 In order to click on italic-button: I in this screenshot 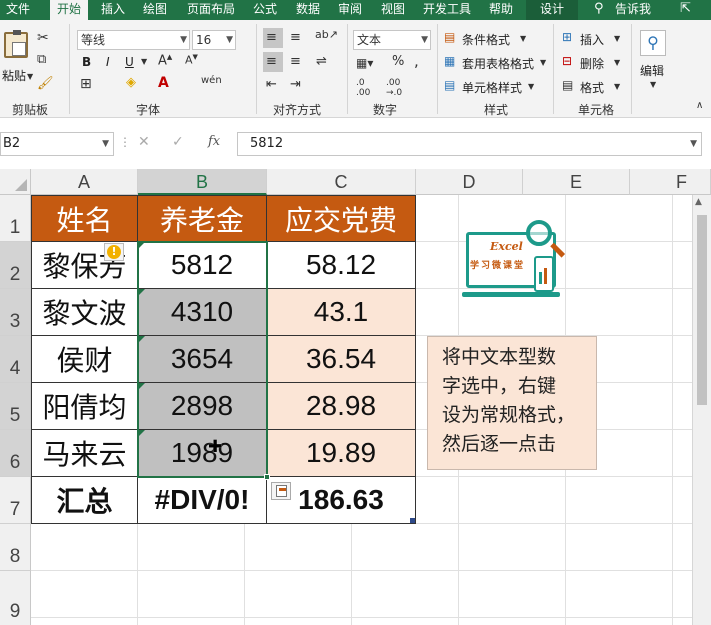, I will do `click(108, 62)`.